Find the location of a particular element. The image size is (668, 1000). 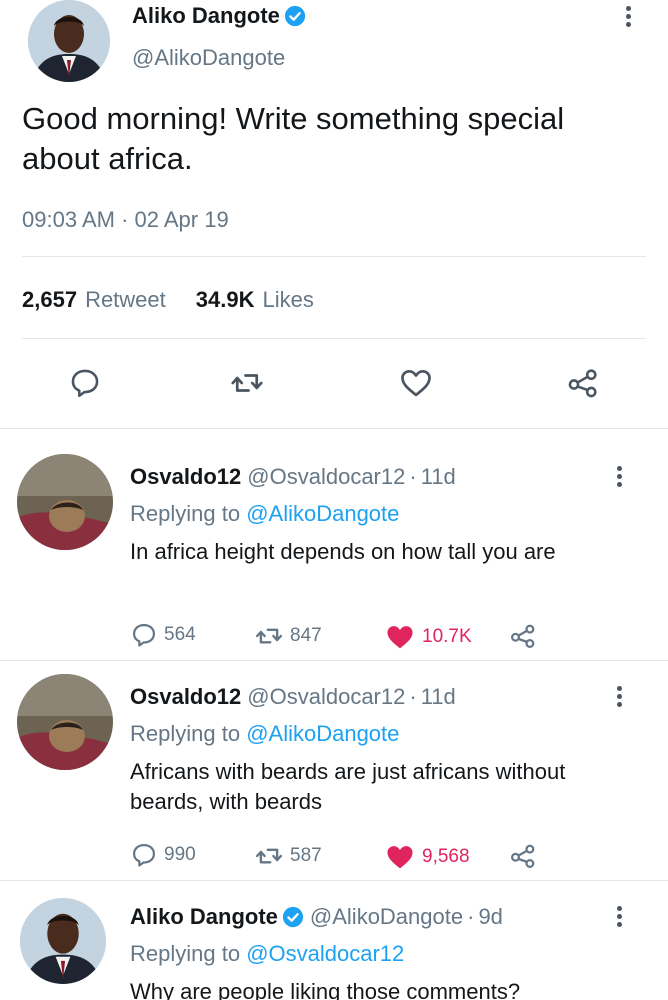

like-count: 9,568 is located at coordinates (446, 856).